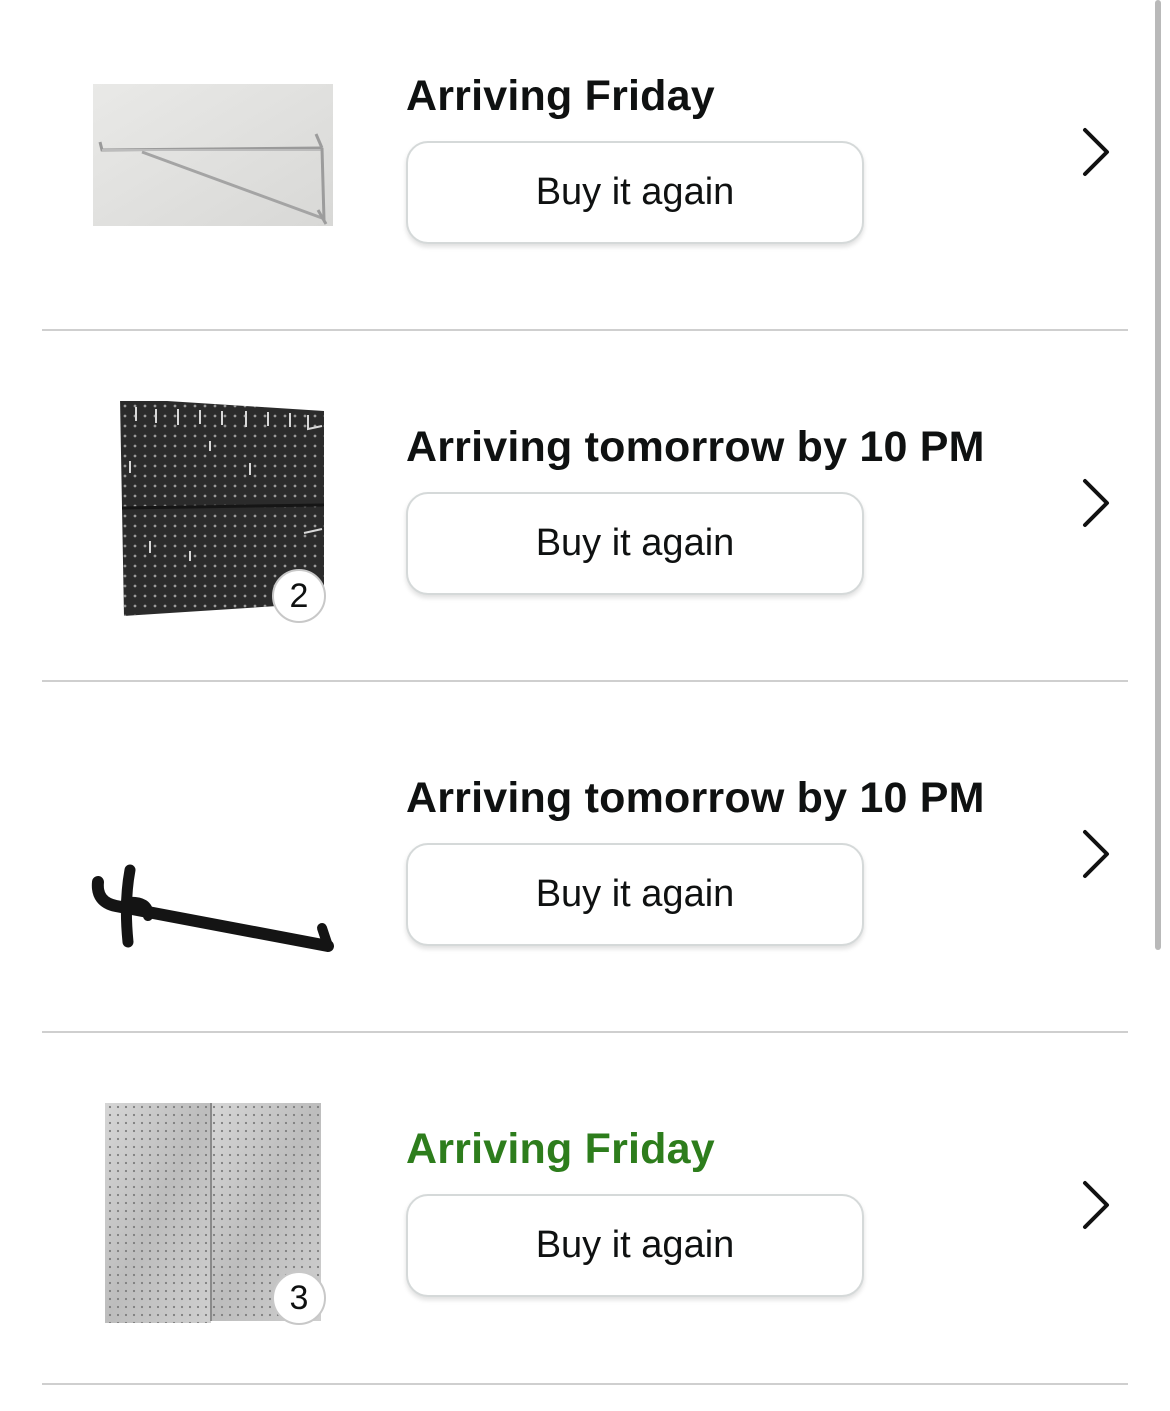  Describe the element at coordinates (299, 1298) in the screenshot. I see `quantity-badge: 3` at that location.